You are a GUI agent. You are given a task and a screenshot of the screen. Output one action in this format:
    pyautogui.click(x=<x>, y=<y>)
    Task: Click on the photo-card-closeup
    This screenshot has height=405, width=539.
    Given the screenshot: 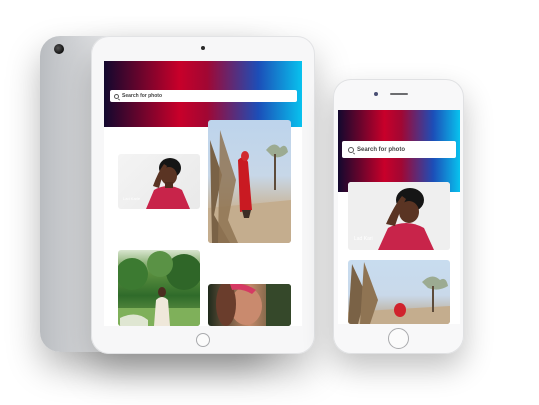 What is the action you would take?
    pyautogui.click(x=249, y=305)
    